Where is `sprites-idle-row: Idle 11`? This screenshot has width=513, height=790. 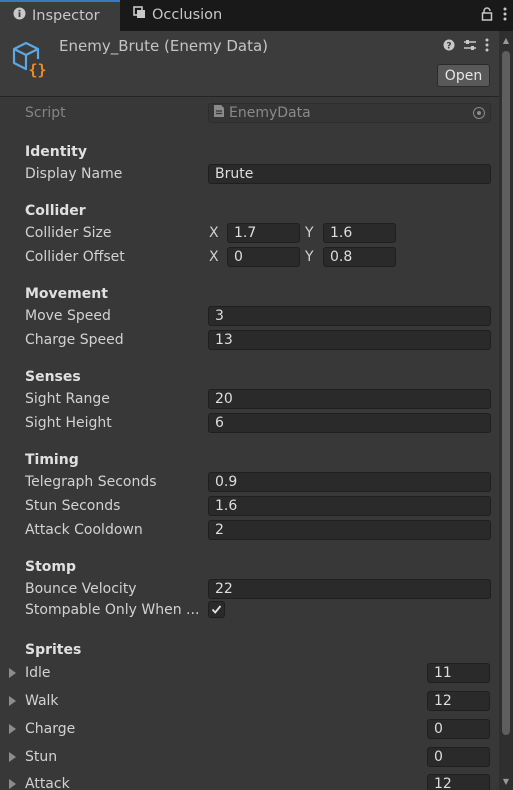
sprites-idle-row: Idle 11 is located at coordinates (249, 673).